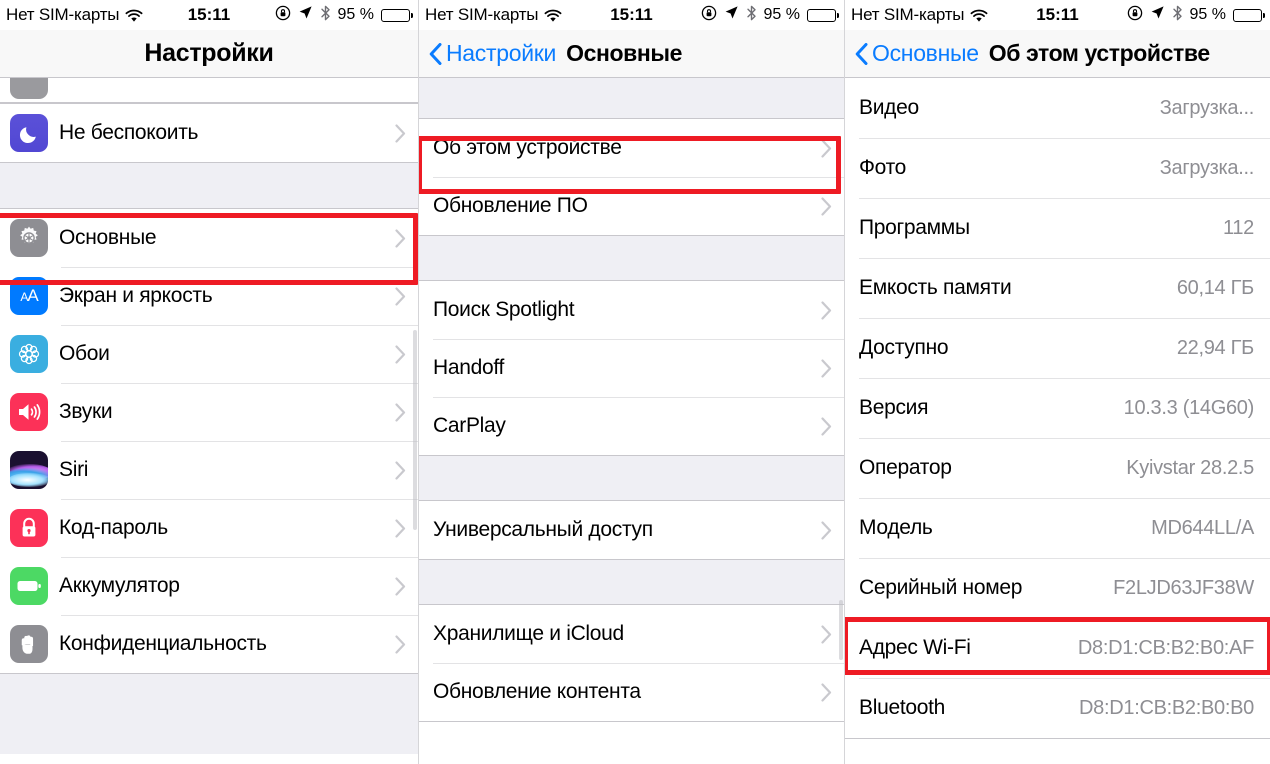 This screenshot has width=1270, height=764. What do you see at coordinates (435, 53) in the screenshot?
I see `chevron-left-icon` at bounding box center [435, 53].